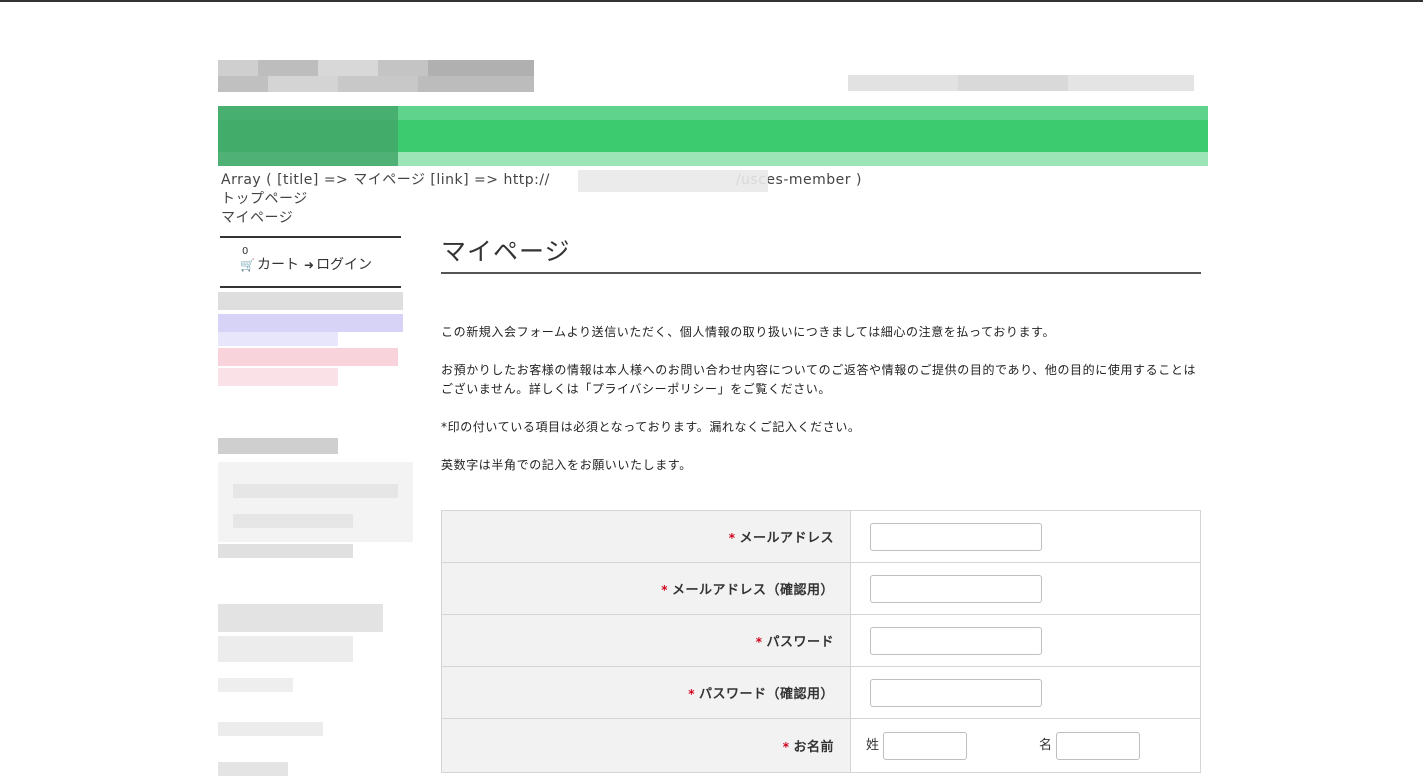 This screenshot has width=1423, height=776. I want to click on name-label-cell: * お名前, so click(646, 745).